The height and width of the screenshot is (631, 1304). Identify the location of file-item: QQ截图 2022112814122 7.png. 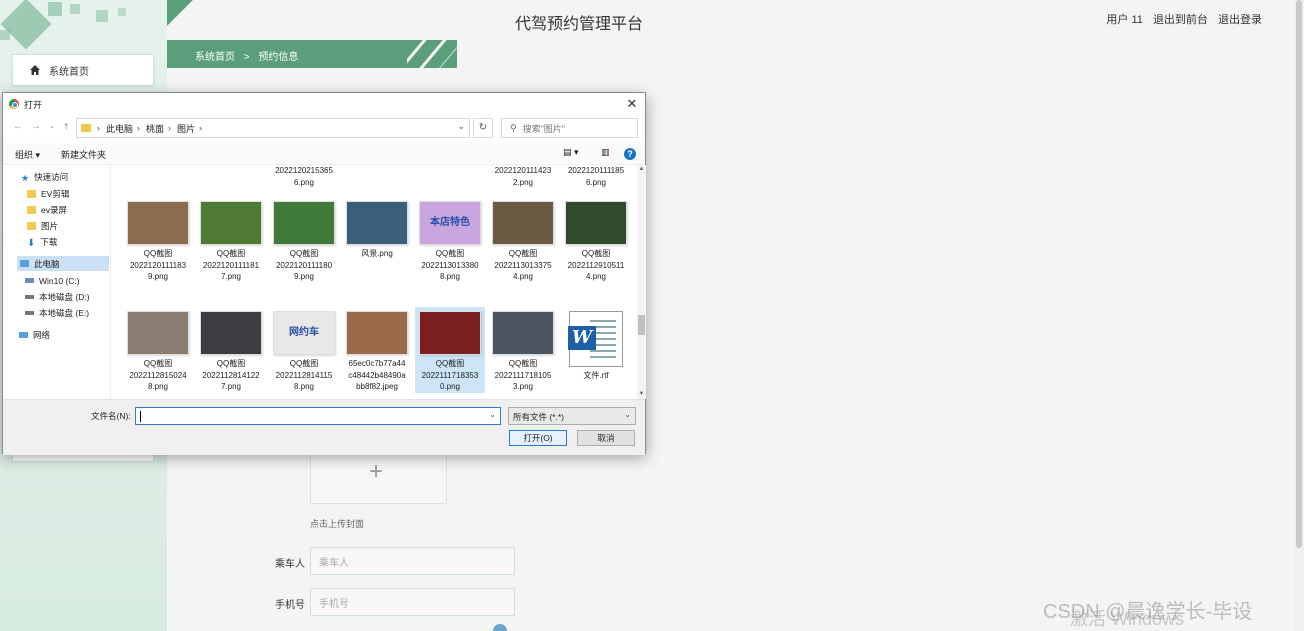
(231, 350).